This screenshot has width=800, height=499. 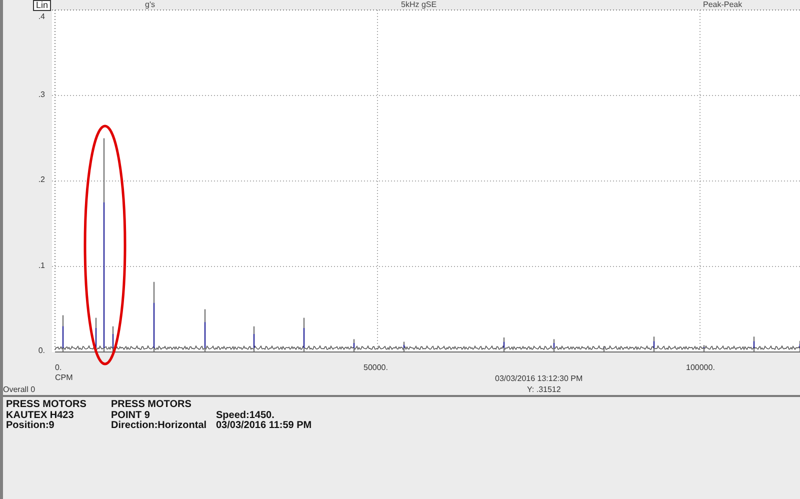 What do you see at coordinates (31, 426) in the screenshot?
I see `info-text: Position:9` at bounding box center [31, 426].